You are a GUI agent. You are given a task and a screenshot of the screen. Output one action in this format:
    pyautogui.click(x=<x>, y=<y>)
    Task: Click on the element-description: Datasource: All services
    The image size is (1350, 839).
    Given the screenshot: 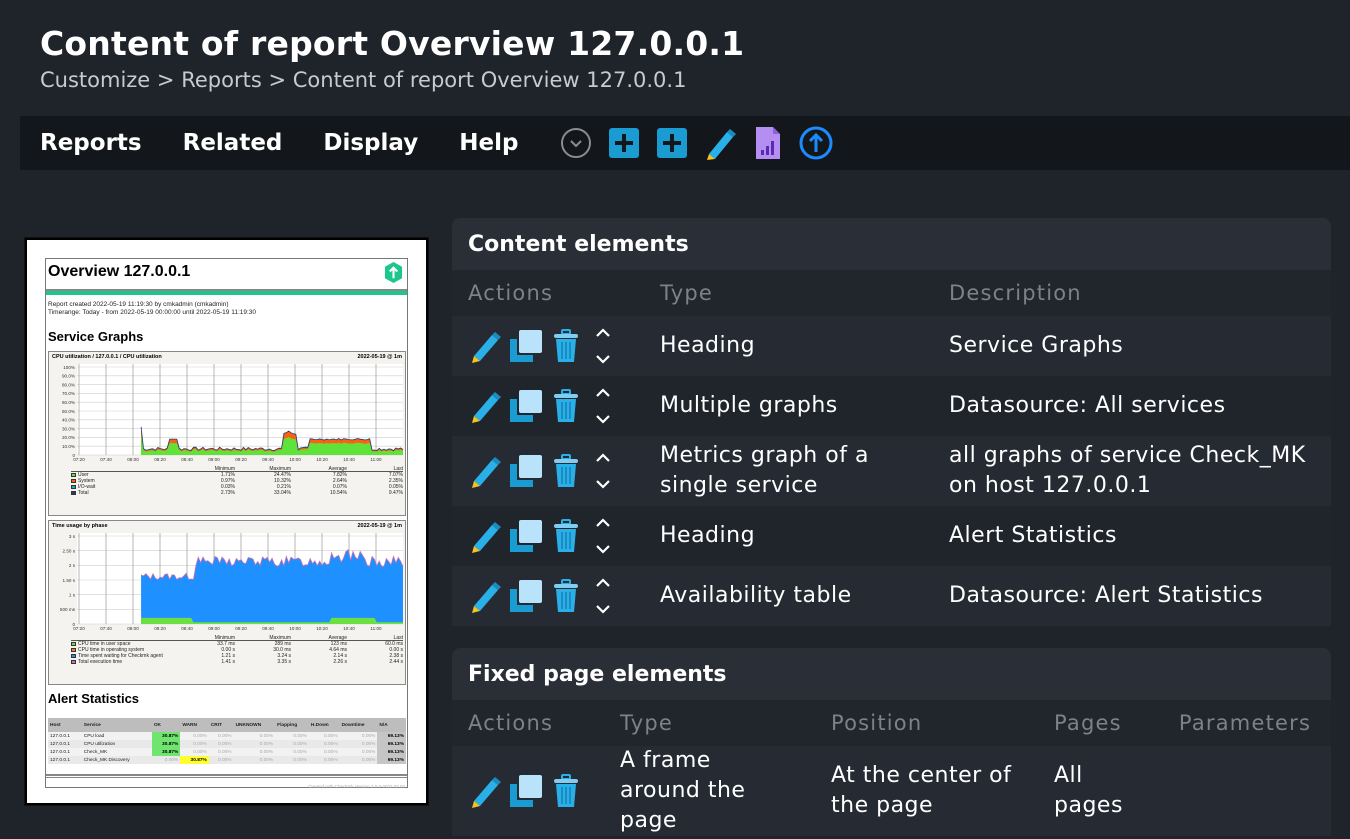 What is the action you would take?
    pyautogui.click(x=1132, y=406)
    